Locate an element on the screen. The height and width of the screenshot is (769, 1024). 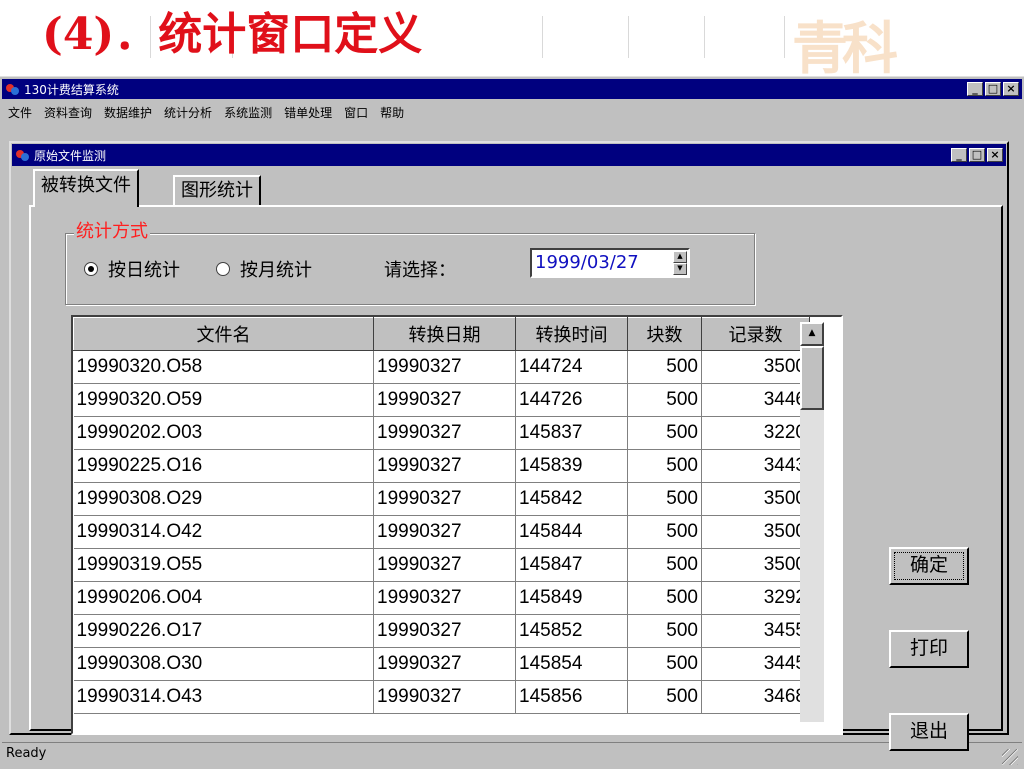
radio-daily is located at coordinates (91, 269).